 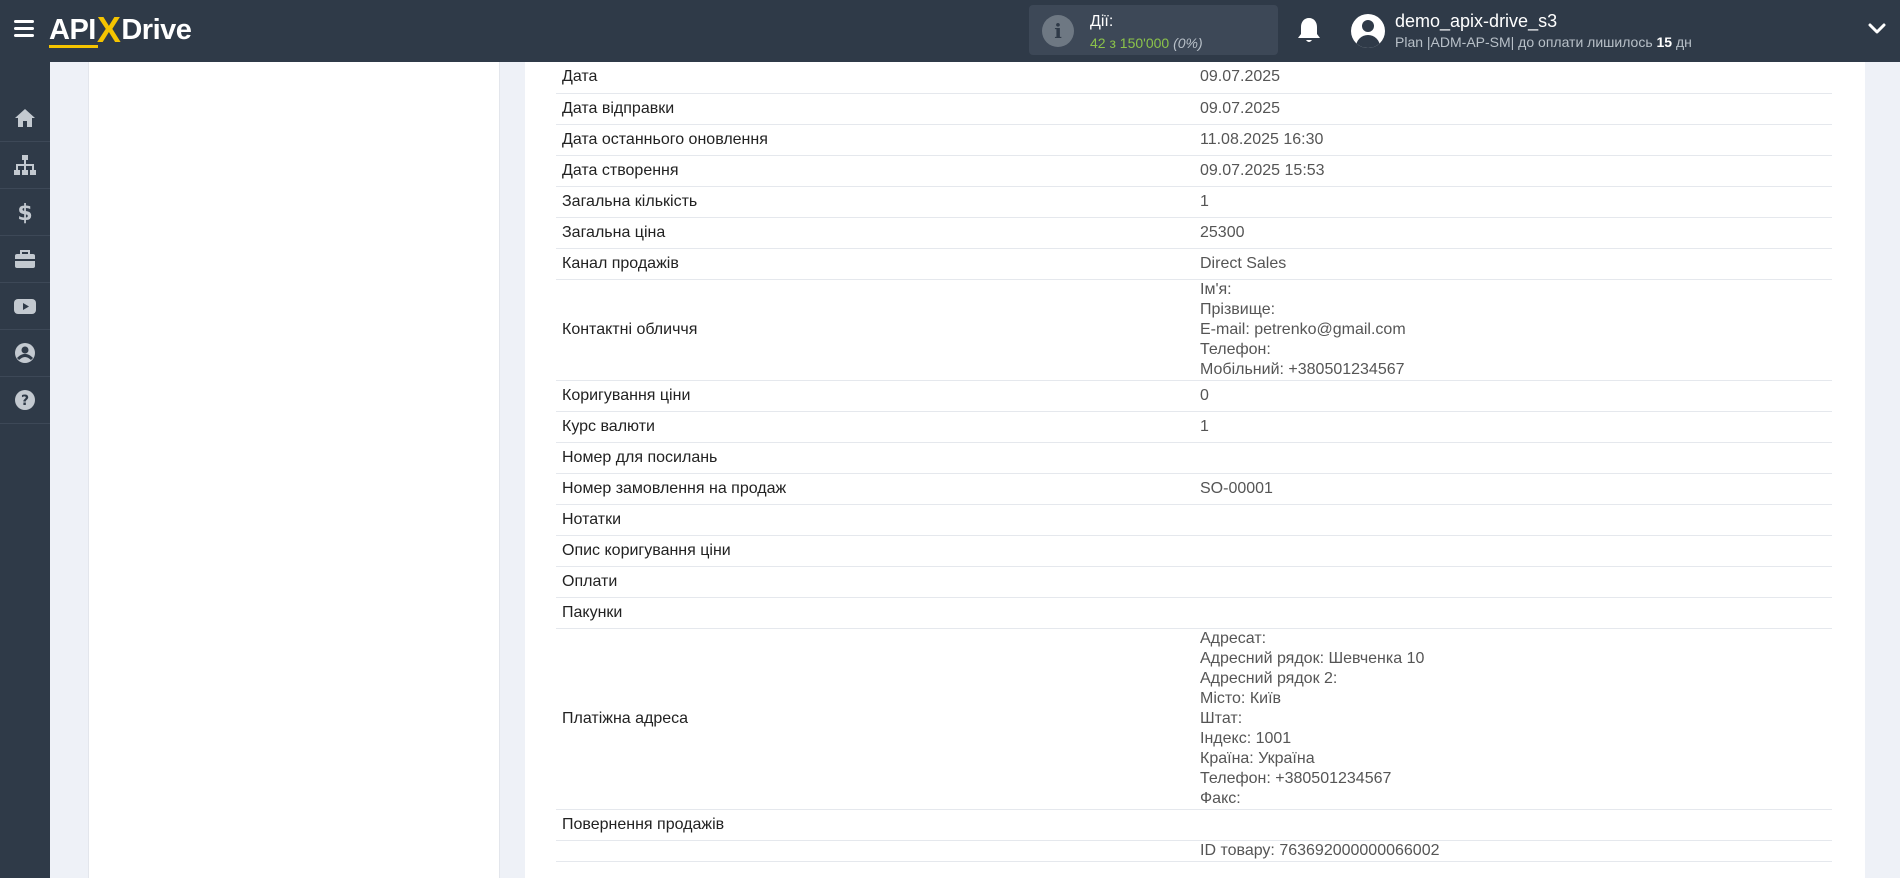 I want to click on sidebar-item-account, so click(x=25, y=353).